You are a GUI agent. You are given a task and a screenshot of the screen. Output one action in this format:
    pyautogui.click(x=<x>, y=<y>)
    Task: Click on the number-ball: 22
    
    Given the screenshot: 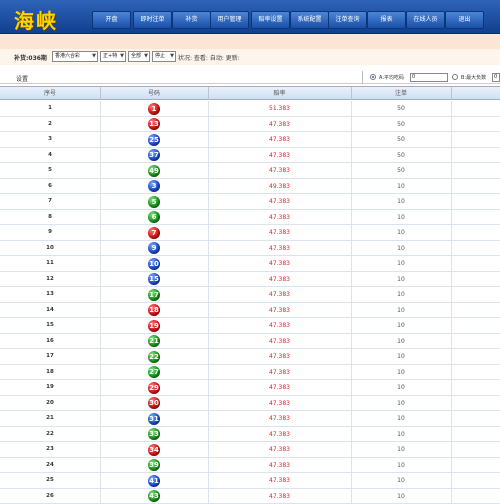 What is the action you would take?
    pyautogui.click(x=154, y=357)
    